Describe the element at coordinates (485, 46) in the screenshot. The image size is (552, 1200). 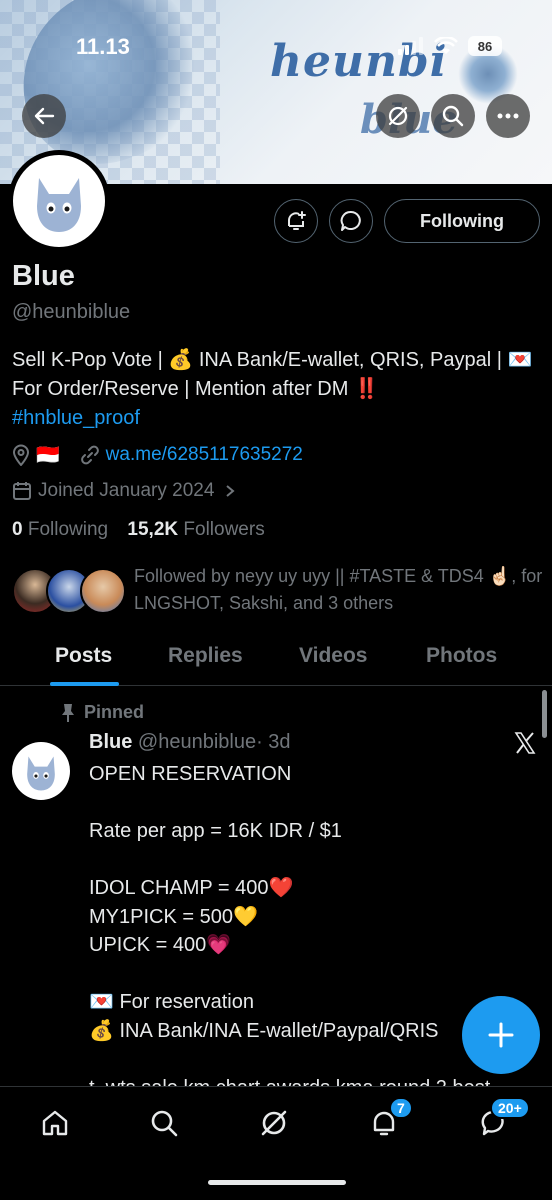
I see `battery-indicator: 86` at that location.